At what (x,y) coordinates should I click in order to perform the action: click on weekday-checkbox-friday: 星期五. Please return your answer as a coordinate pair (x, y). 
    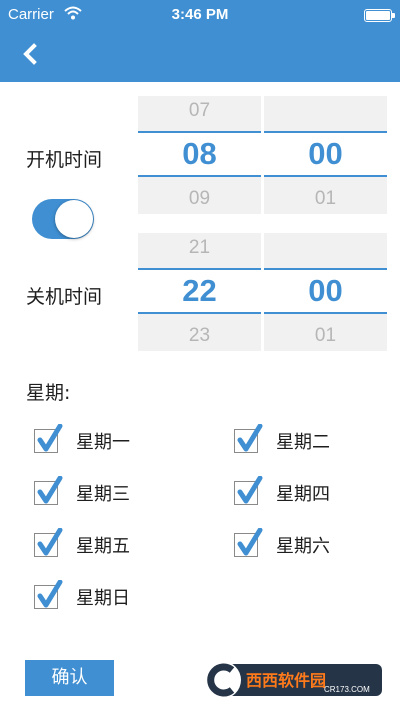
    Looking at the image, I should click on (109, 546).